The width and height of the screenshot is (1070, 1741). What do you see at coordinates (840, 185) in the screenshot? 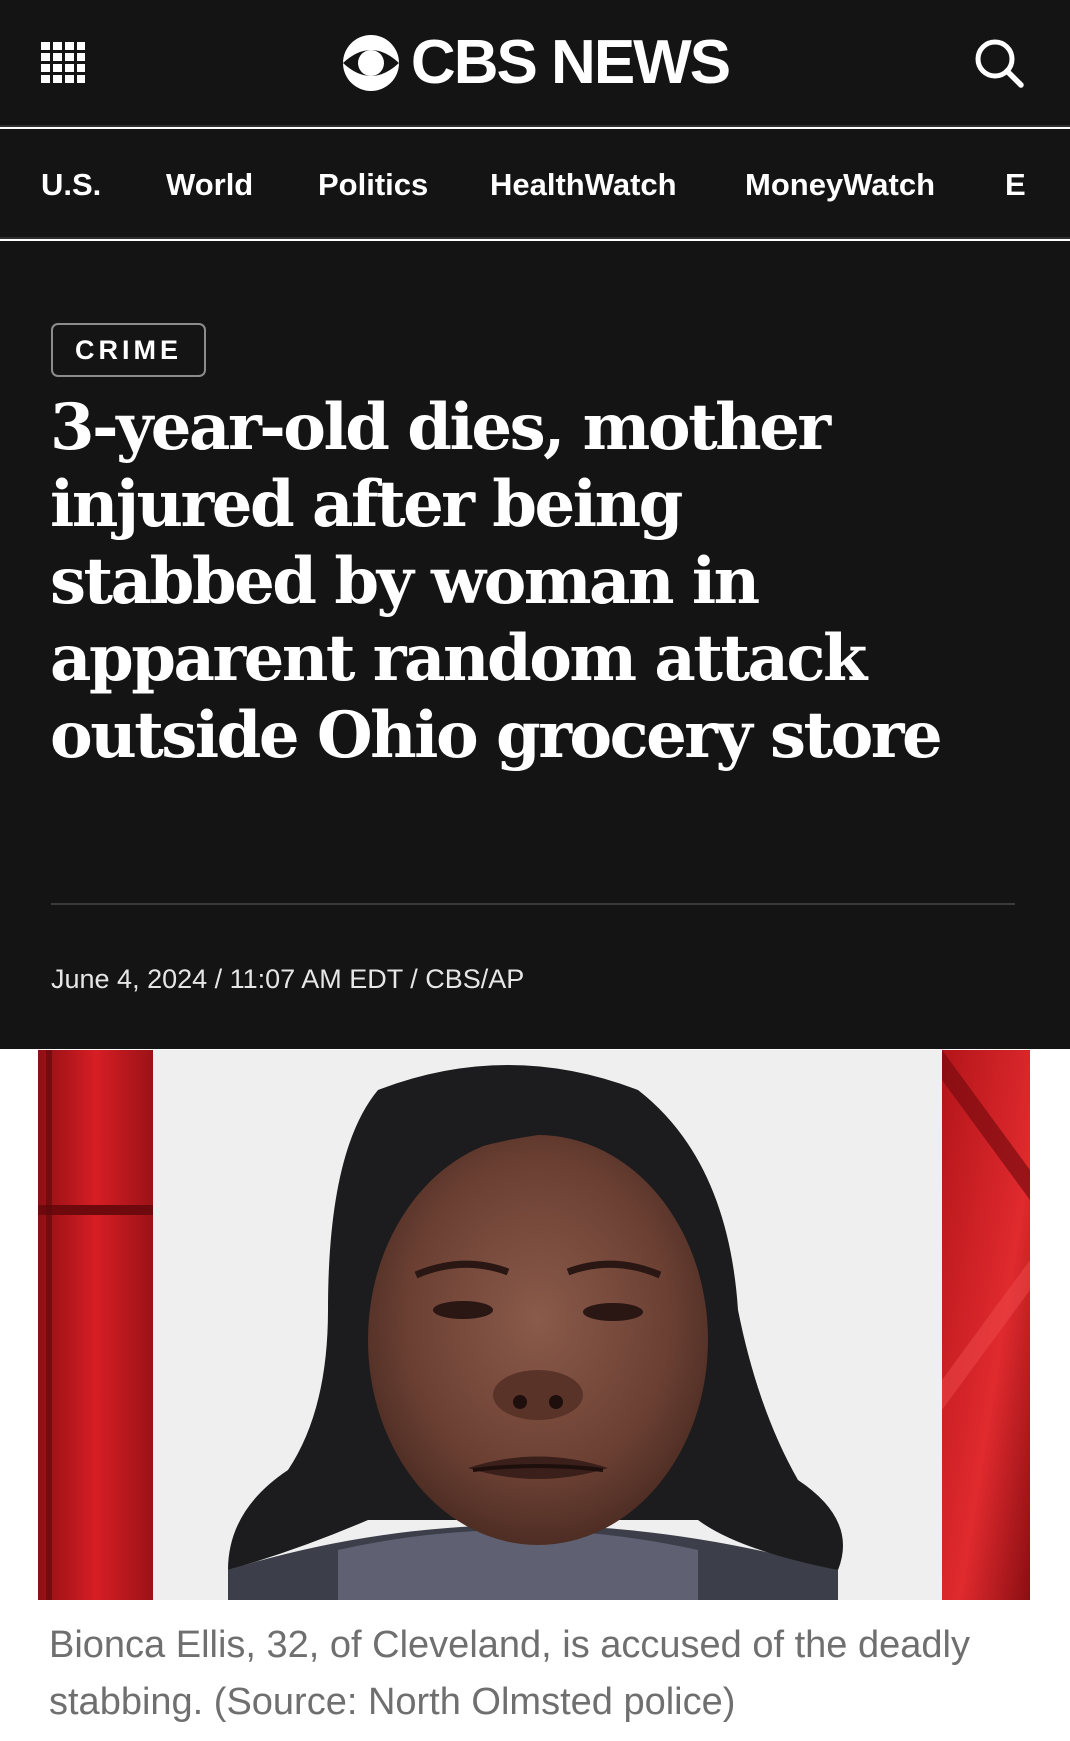
I see `nav-item-moneywatch: MoneyWatch` at bounding box center [840, 185].